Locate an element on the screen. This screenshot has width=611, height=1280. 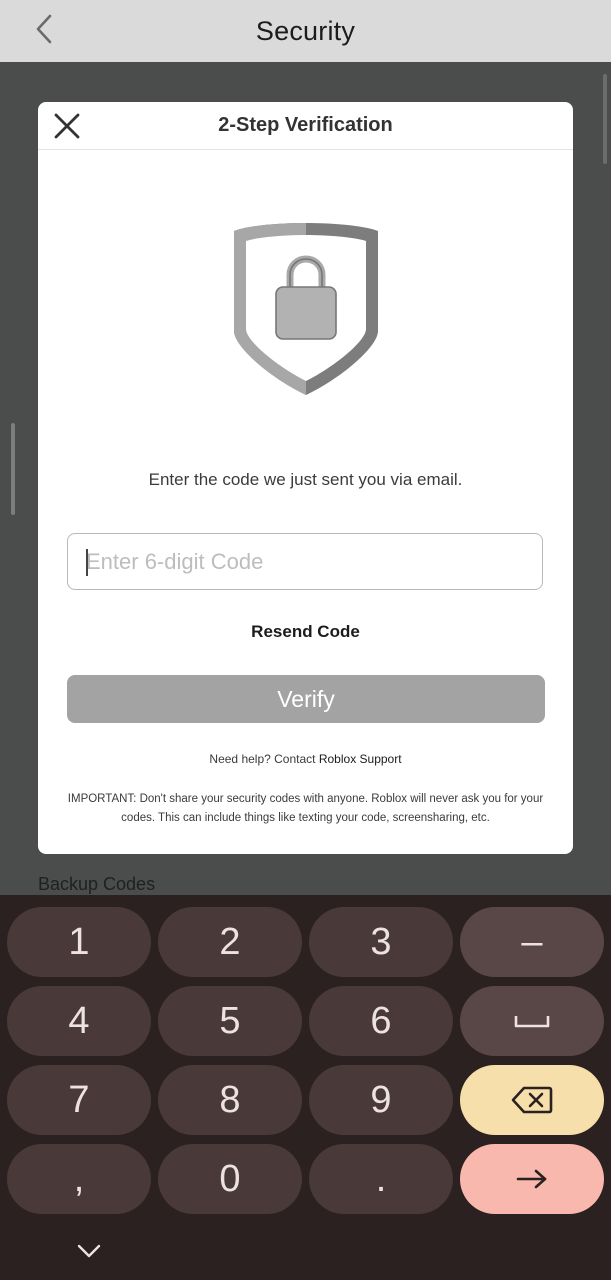
app-bar: Security is located at coordinates (305, 31).